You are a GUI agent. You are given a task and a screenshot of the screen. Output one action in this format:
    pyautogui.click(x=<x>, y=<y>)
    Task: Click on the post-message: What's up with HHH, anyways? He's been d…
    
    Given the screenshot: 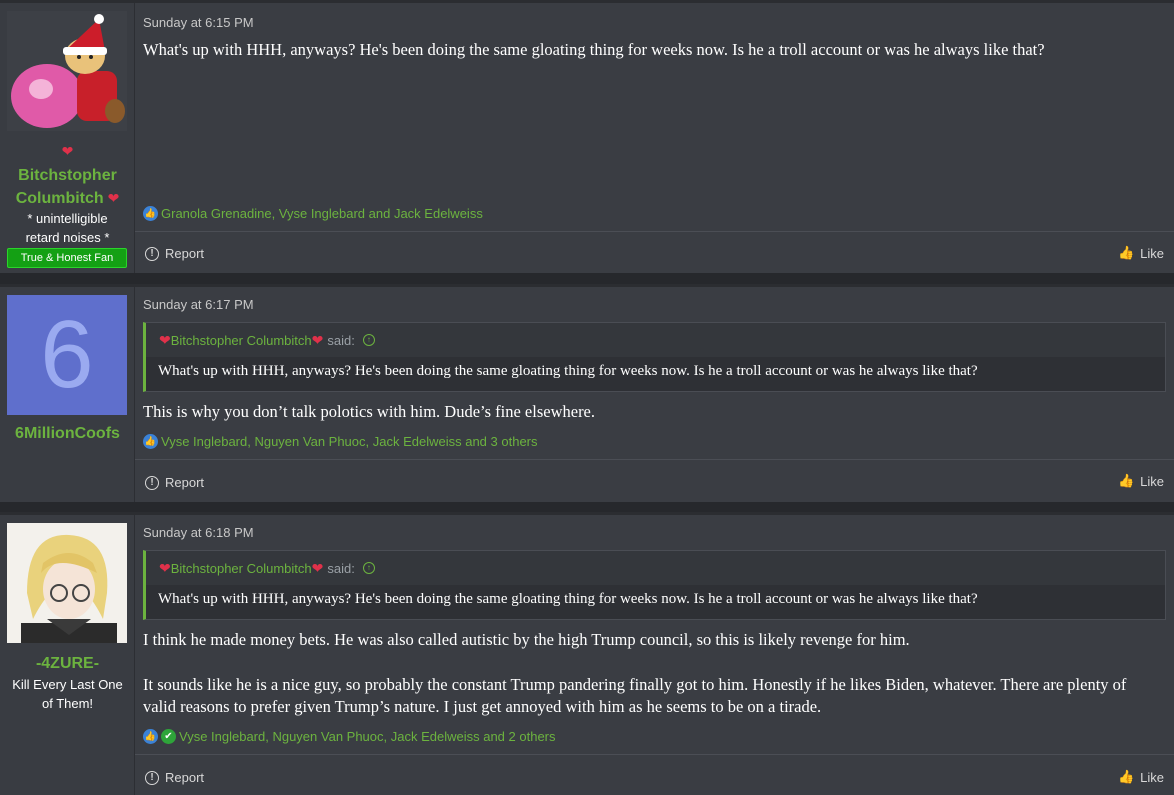 What is the action you would take?
    pyautogui.click(x=643, y=50)
    